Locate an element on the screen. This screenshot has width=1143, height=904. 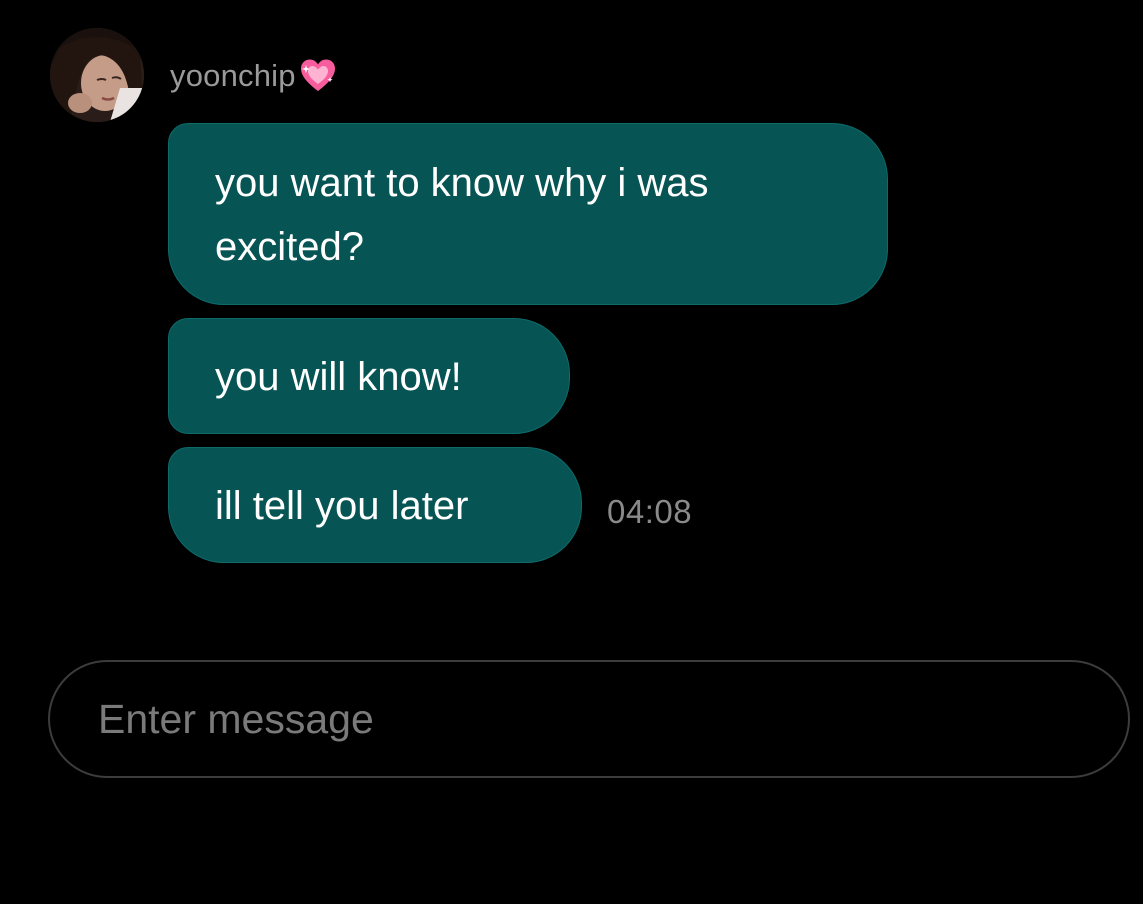
message-bubble: you will know! is located at coordinates (369, 376).